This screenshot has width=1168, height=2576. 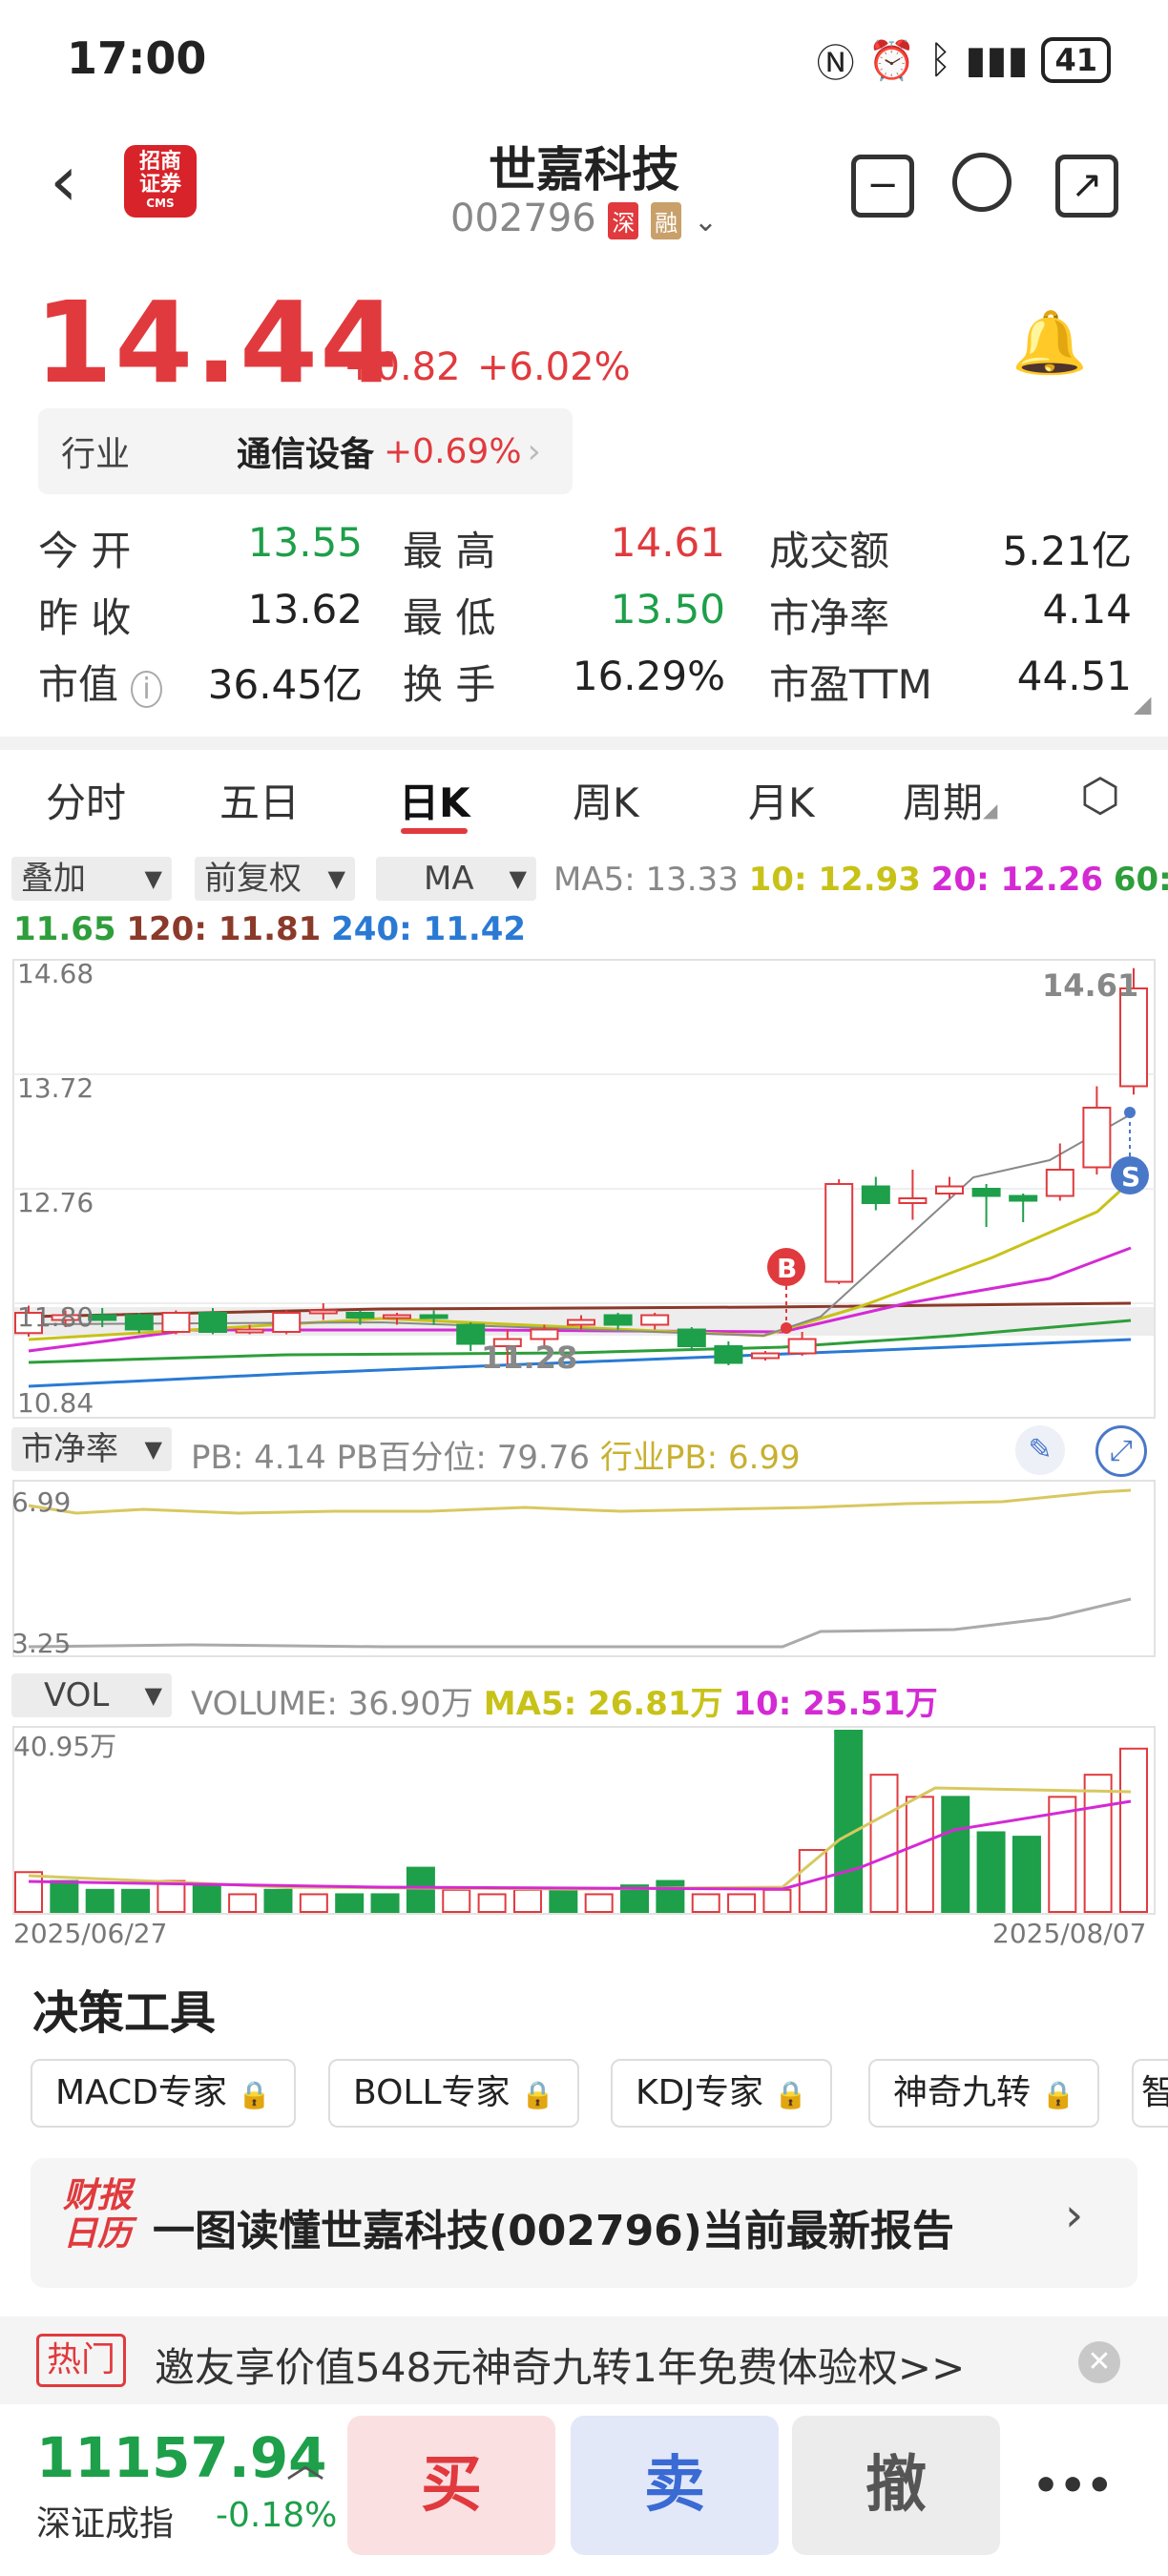 I want to click on industry-box: 行业 通信设备 +0.69% ›, so click(x=306, y=451).